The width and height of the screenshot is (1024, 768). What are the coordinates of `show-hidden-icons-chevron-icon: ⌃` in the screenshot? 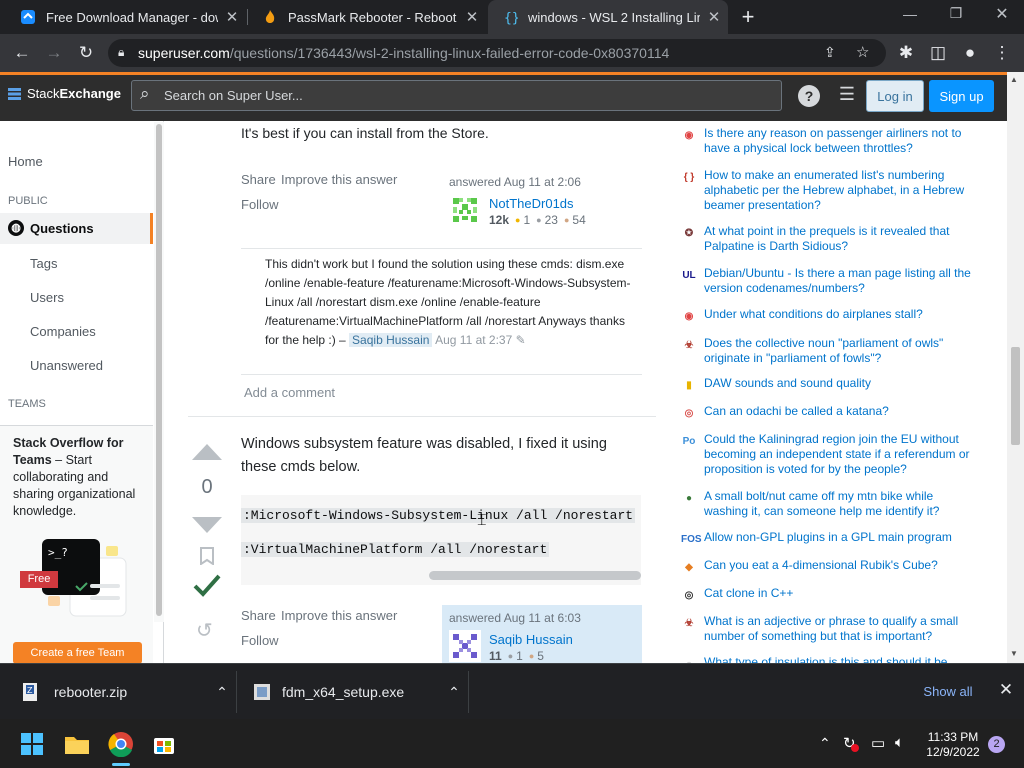 It's located at (825, 743).